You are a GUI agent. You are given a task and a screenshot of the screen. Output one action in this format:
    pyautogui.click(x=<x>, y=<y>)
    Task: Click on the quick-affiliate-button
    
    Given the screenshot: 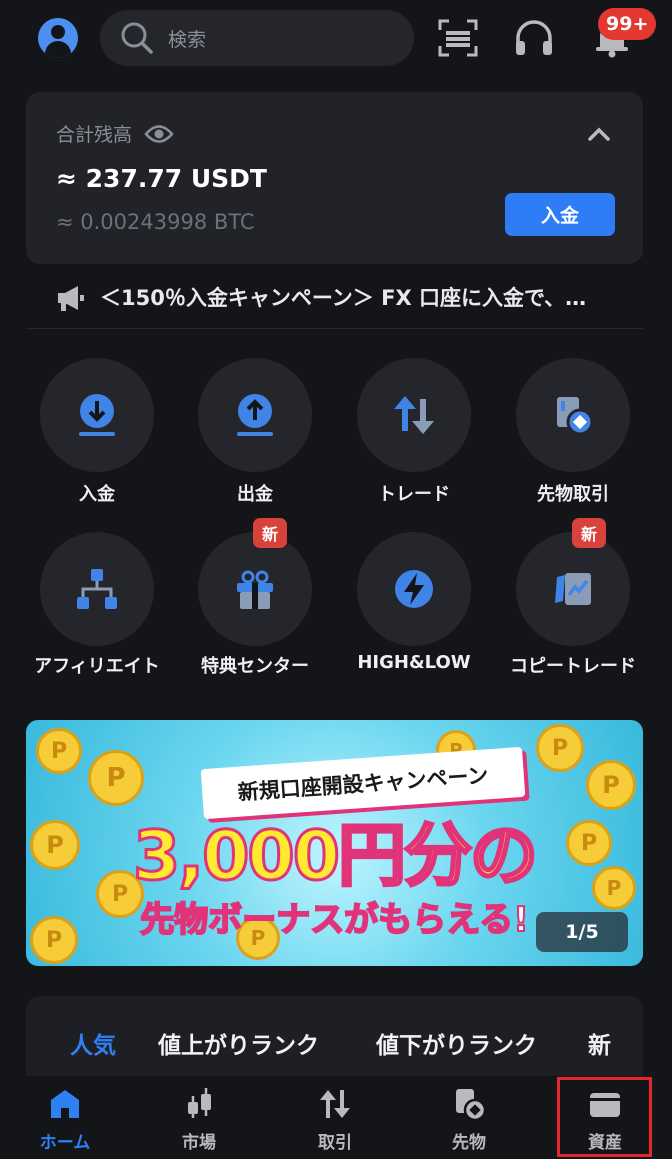 What is the action you would take?
    pyautogui.click(x=97, y=589)
    